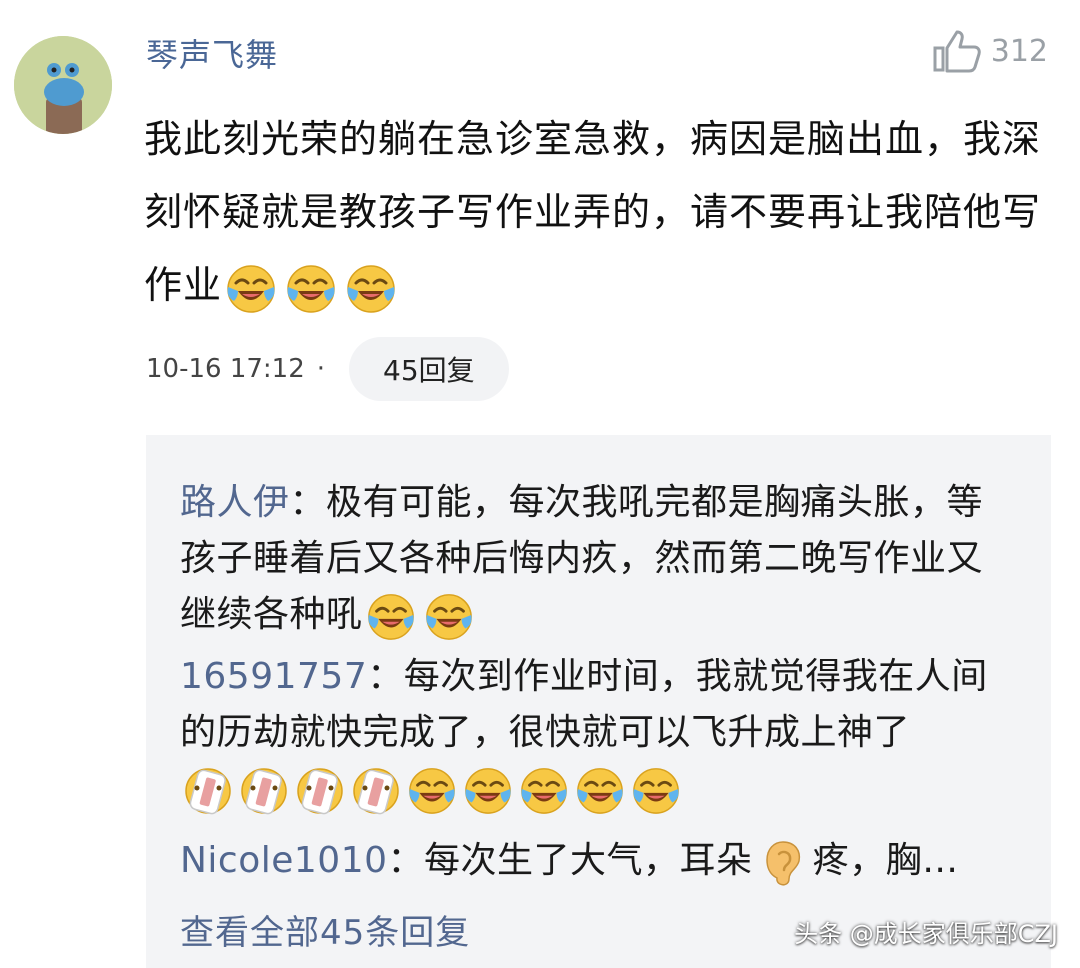  Describe the element at coordinates (212, 53) in the screenshot. I see `username: 琴声飞舞` at that location.